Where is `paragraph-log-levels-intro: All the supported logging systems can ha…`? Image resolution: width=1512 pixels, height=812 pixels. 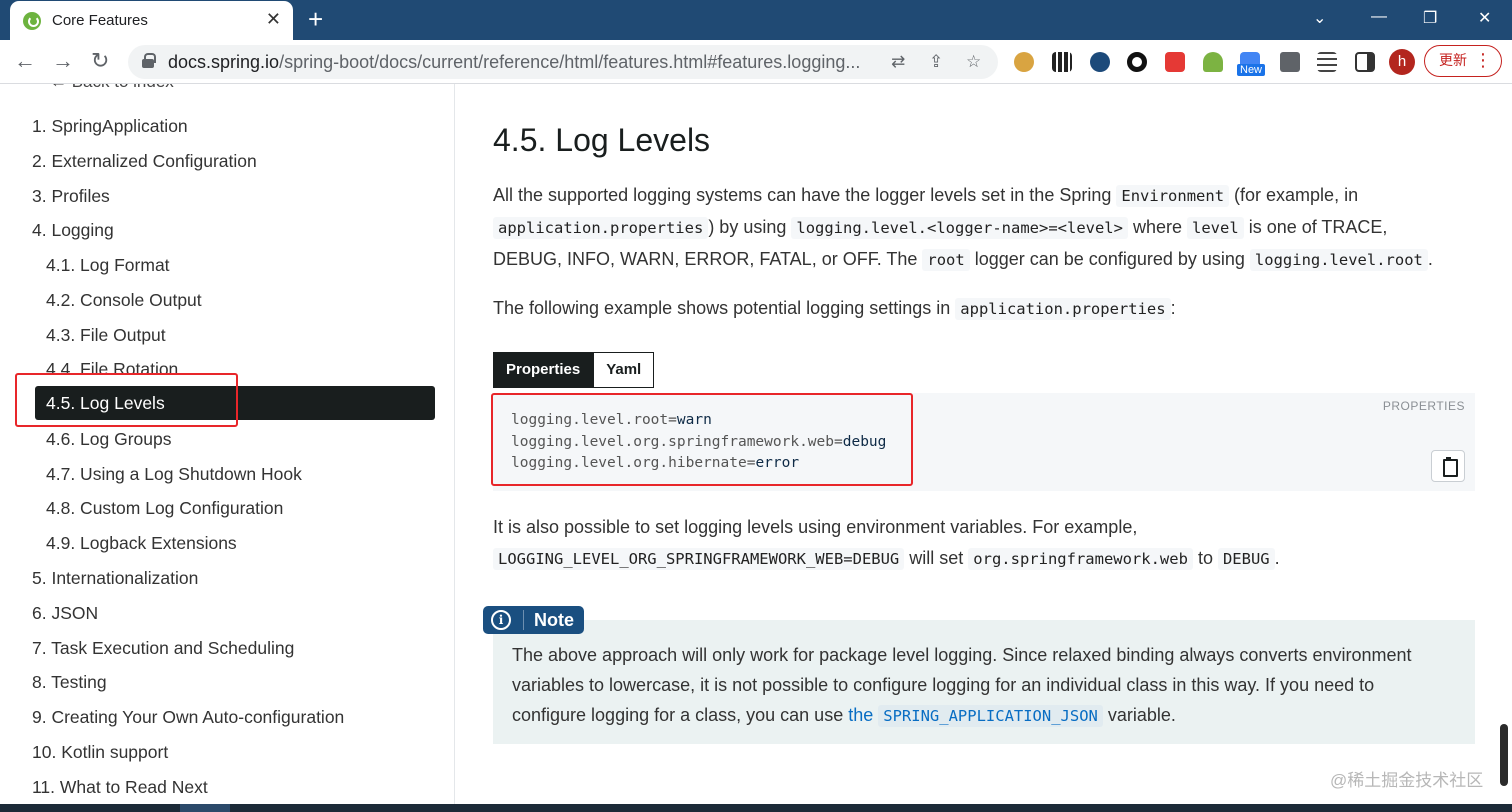 paragraph-log-levels-intro: All the supported logging systems can ha… is located at coordinates (963, 228).